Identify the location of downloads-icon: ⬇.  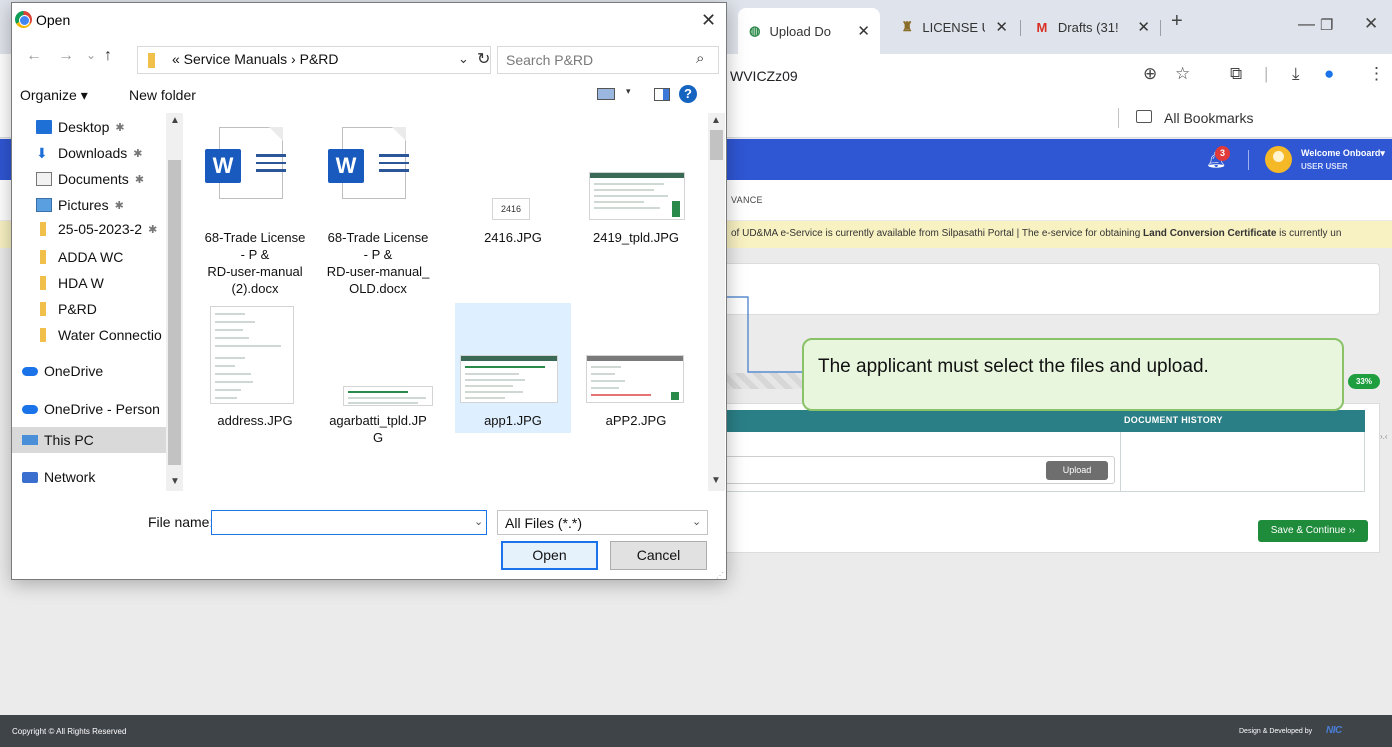
(42, 153).